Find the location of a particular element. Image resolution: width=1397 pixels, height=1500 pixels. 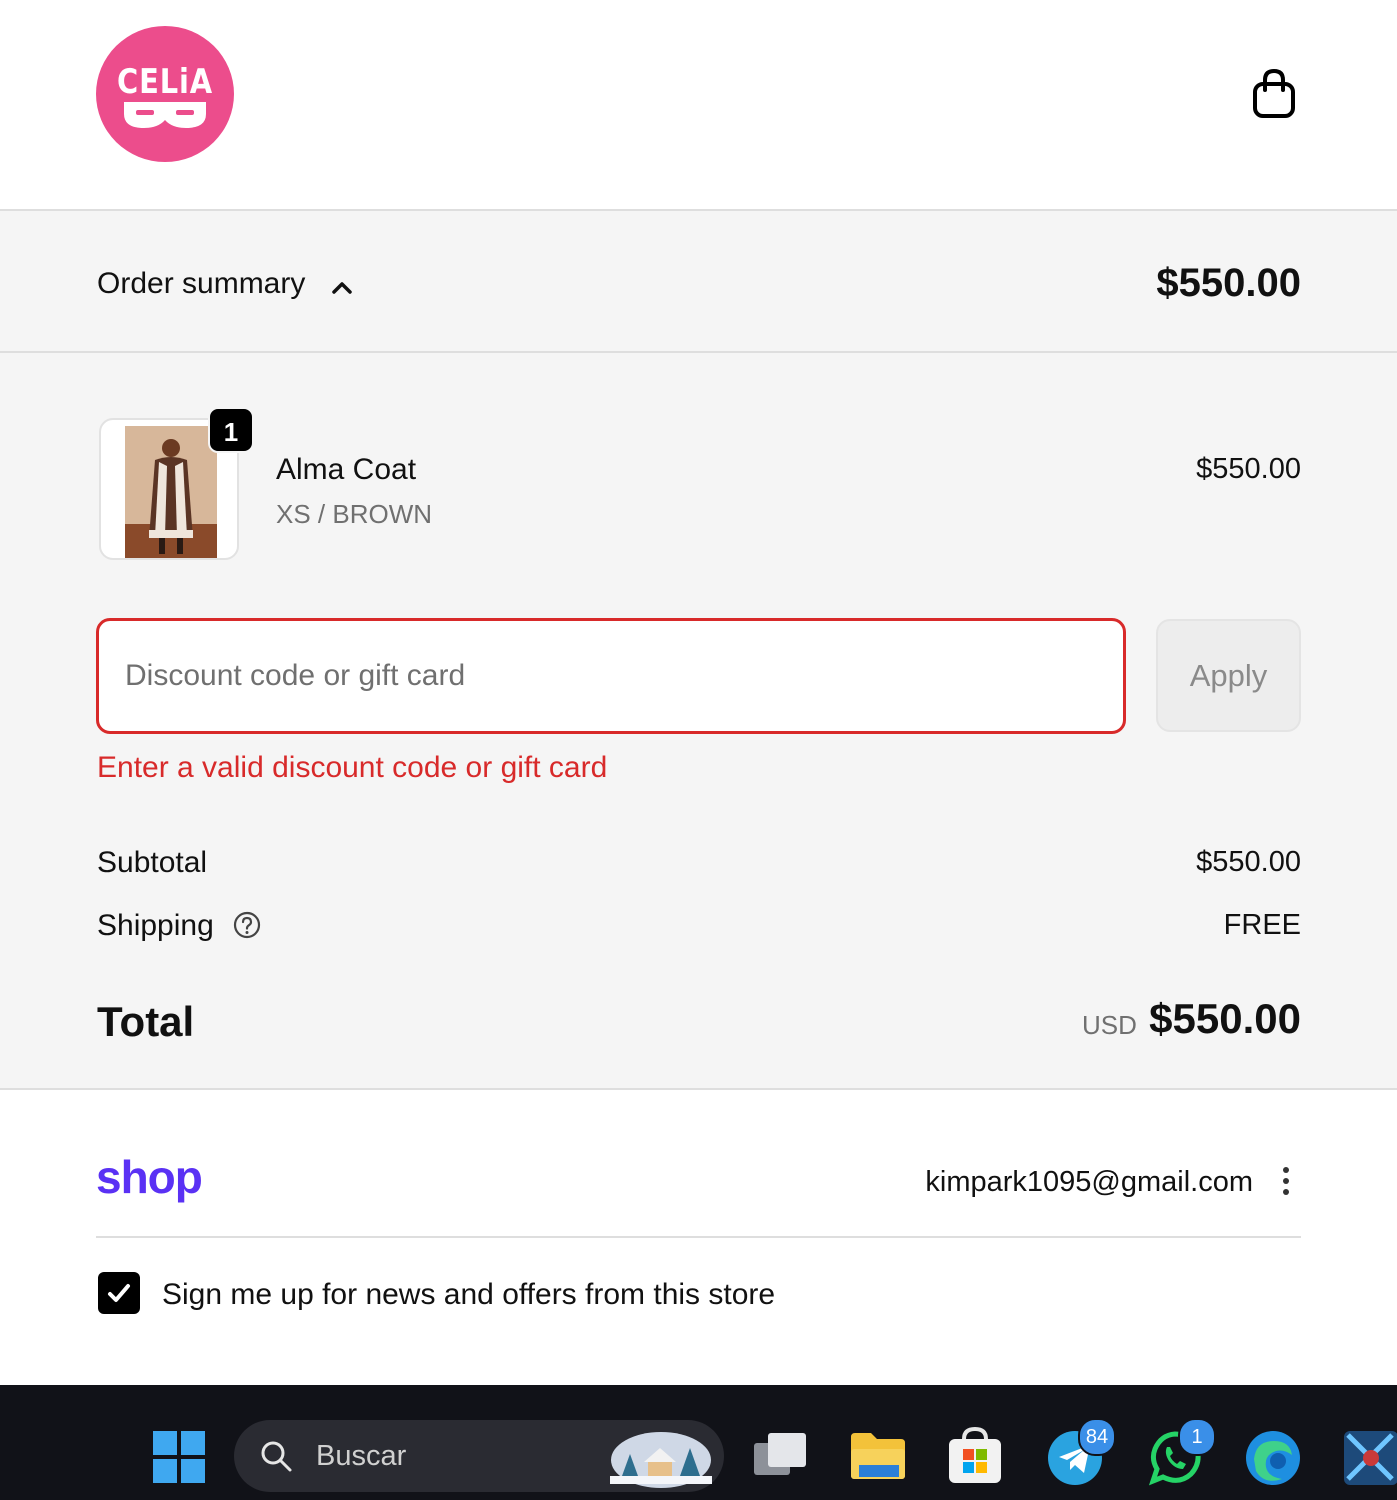

checkout-header: CELiA is located at coordinates (698, 105).